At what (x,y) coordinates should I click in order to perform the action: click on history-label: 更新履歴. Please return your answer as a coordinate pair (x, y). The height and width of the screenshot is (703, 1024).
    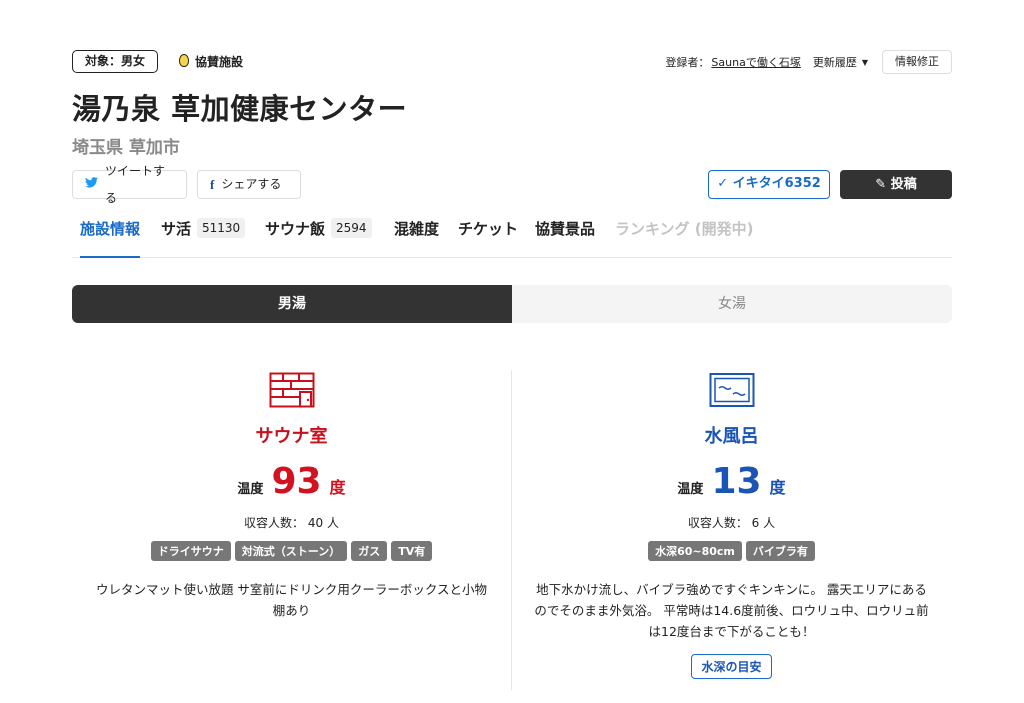
    Looking at the image, I should click on (834, 62).